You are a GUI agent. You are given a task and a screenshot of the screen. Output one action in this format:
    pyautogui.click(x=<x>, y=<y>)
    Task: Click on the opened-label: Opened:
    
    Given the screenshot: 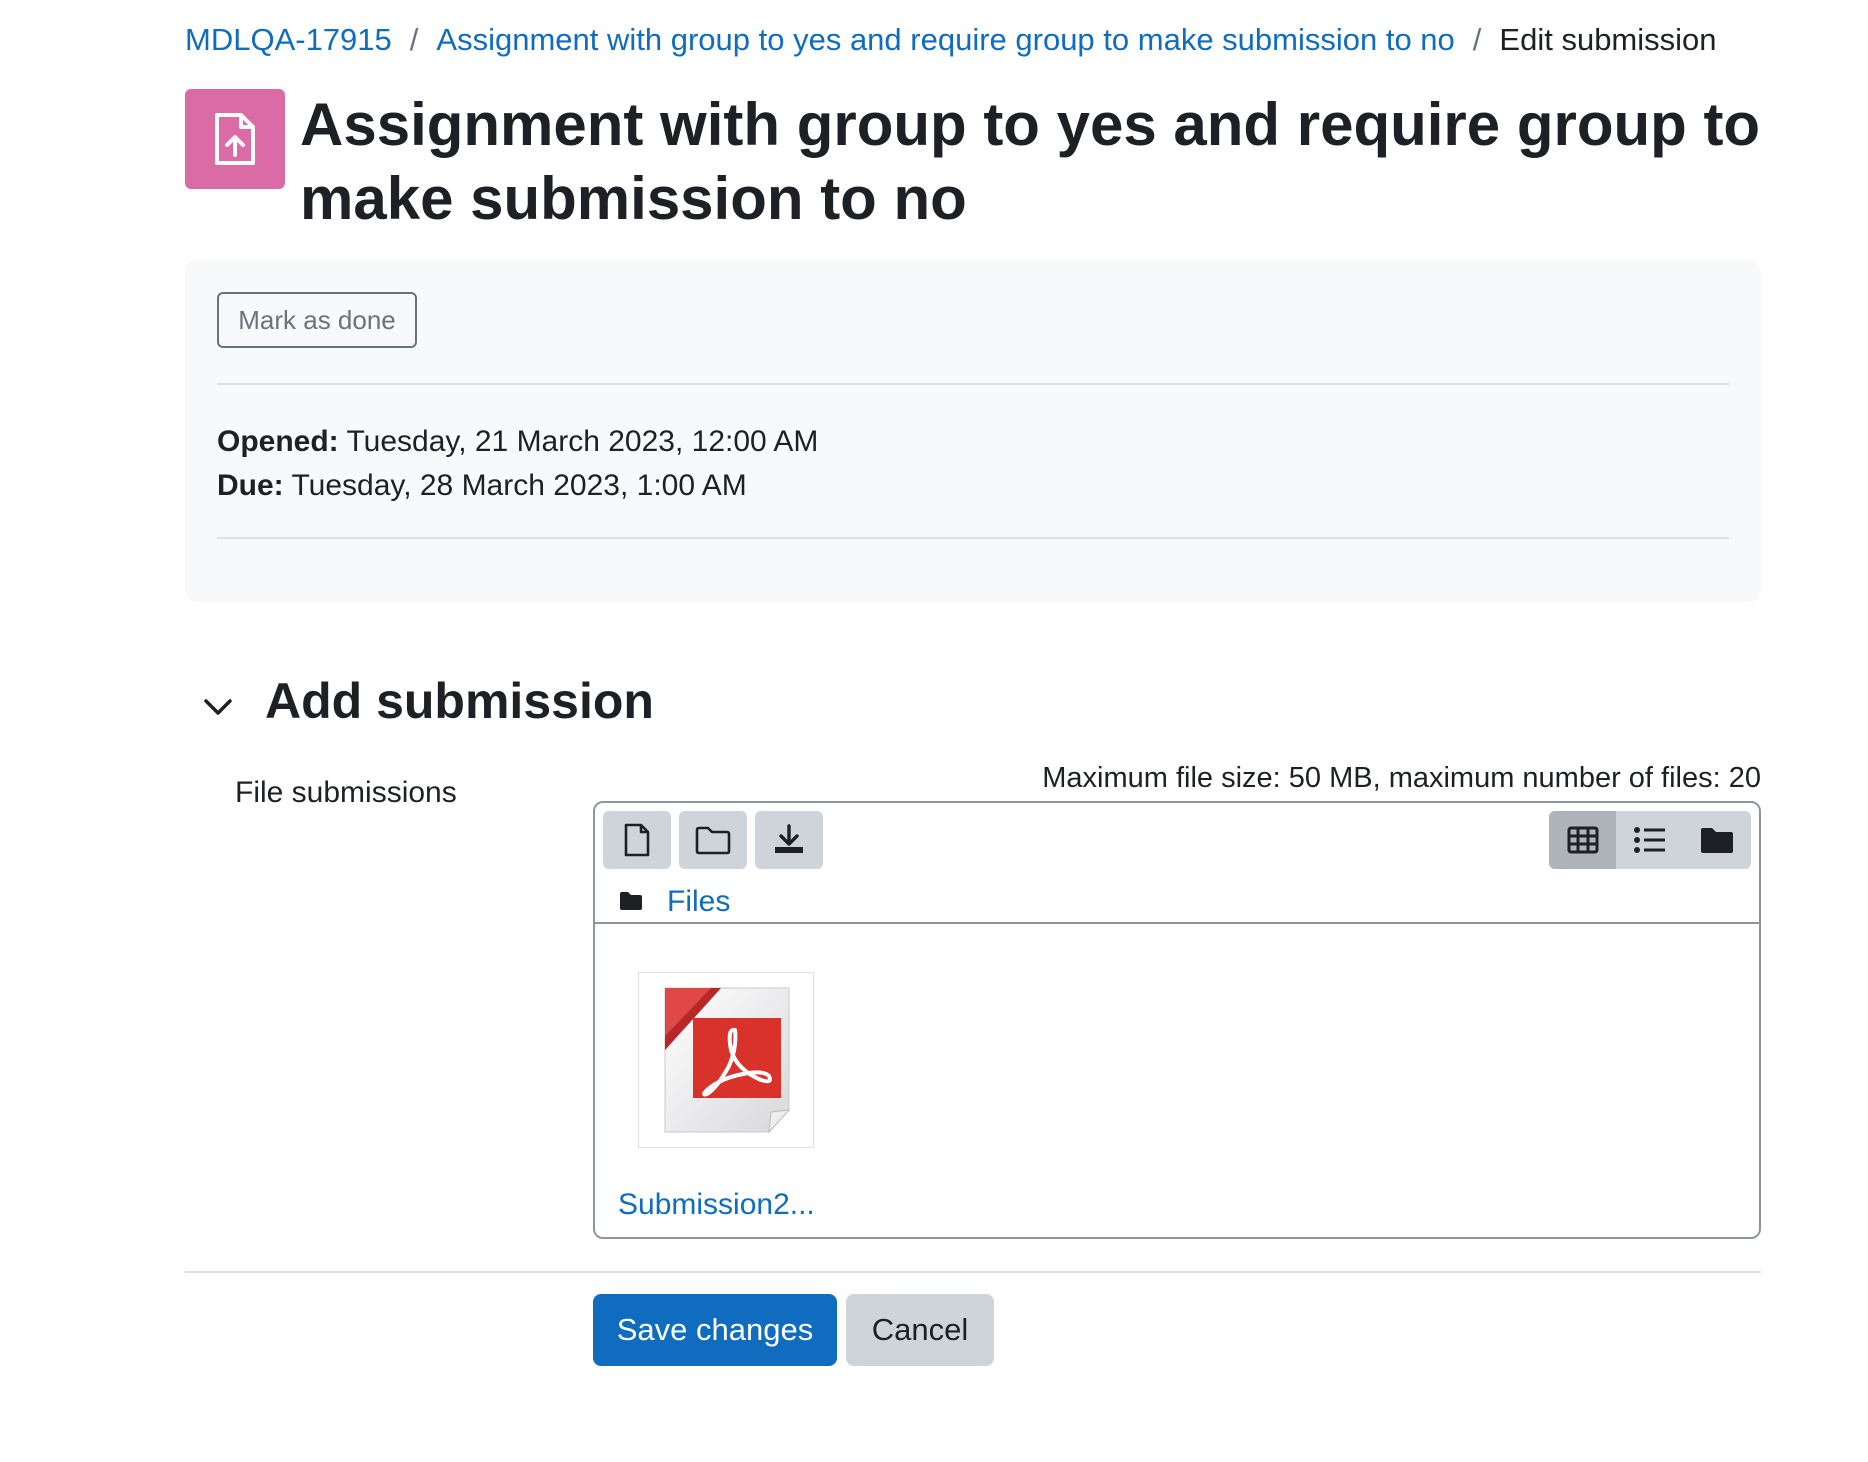 What is the action you would take?
    pyautogui.click(x=278, y=441)
    